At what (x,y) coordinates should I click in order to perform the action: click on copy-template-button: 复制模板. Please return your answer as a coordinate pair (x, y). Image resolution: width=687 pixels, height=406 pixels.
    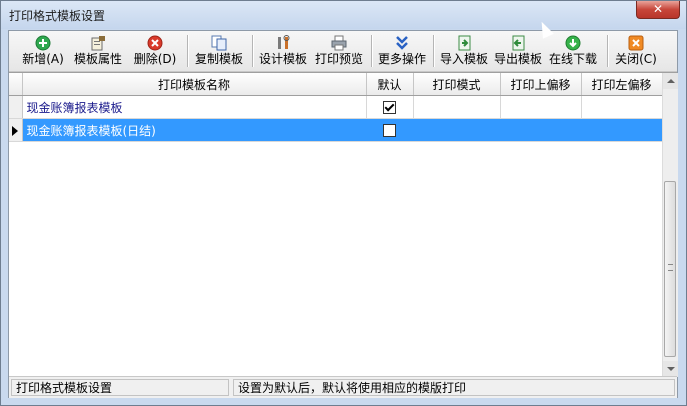
    Looking at the image, I should click on (219, 51).